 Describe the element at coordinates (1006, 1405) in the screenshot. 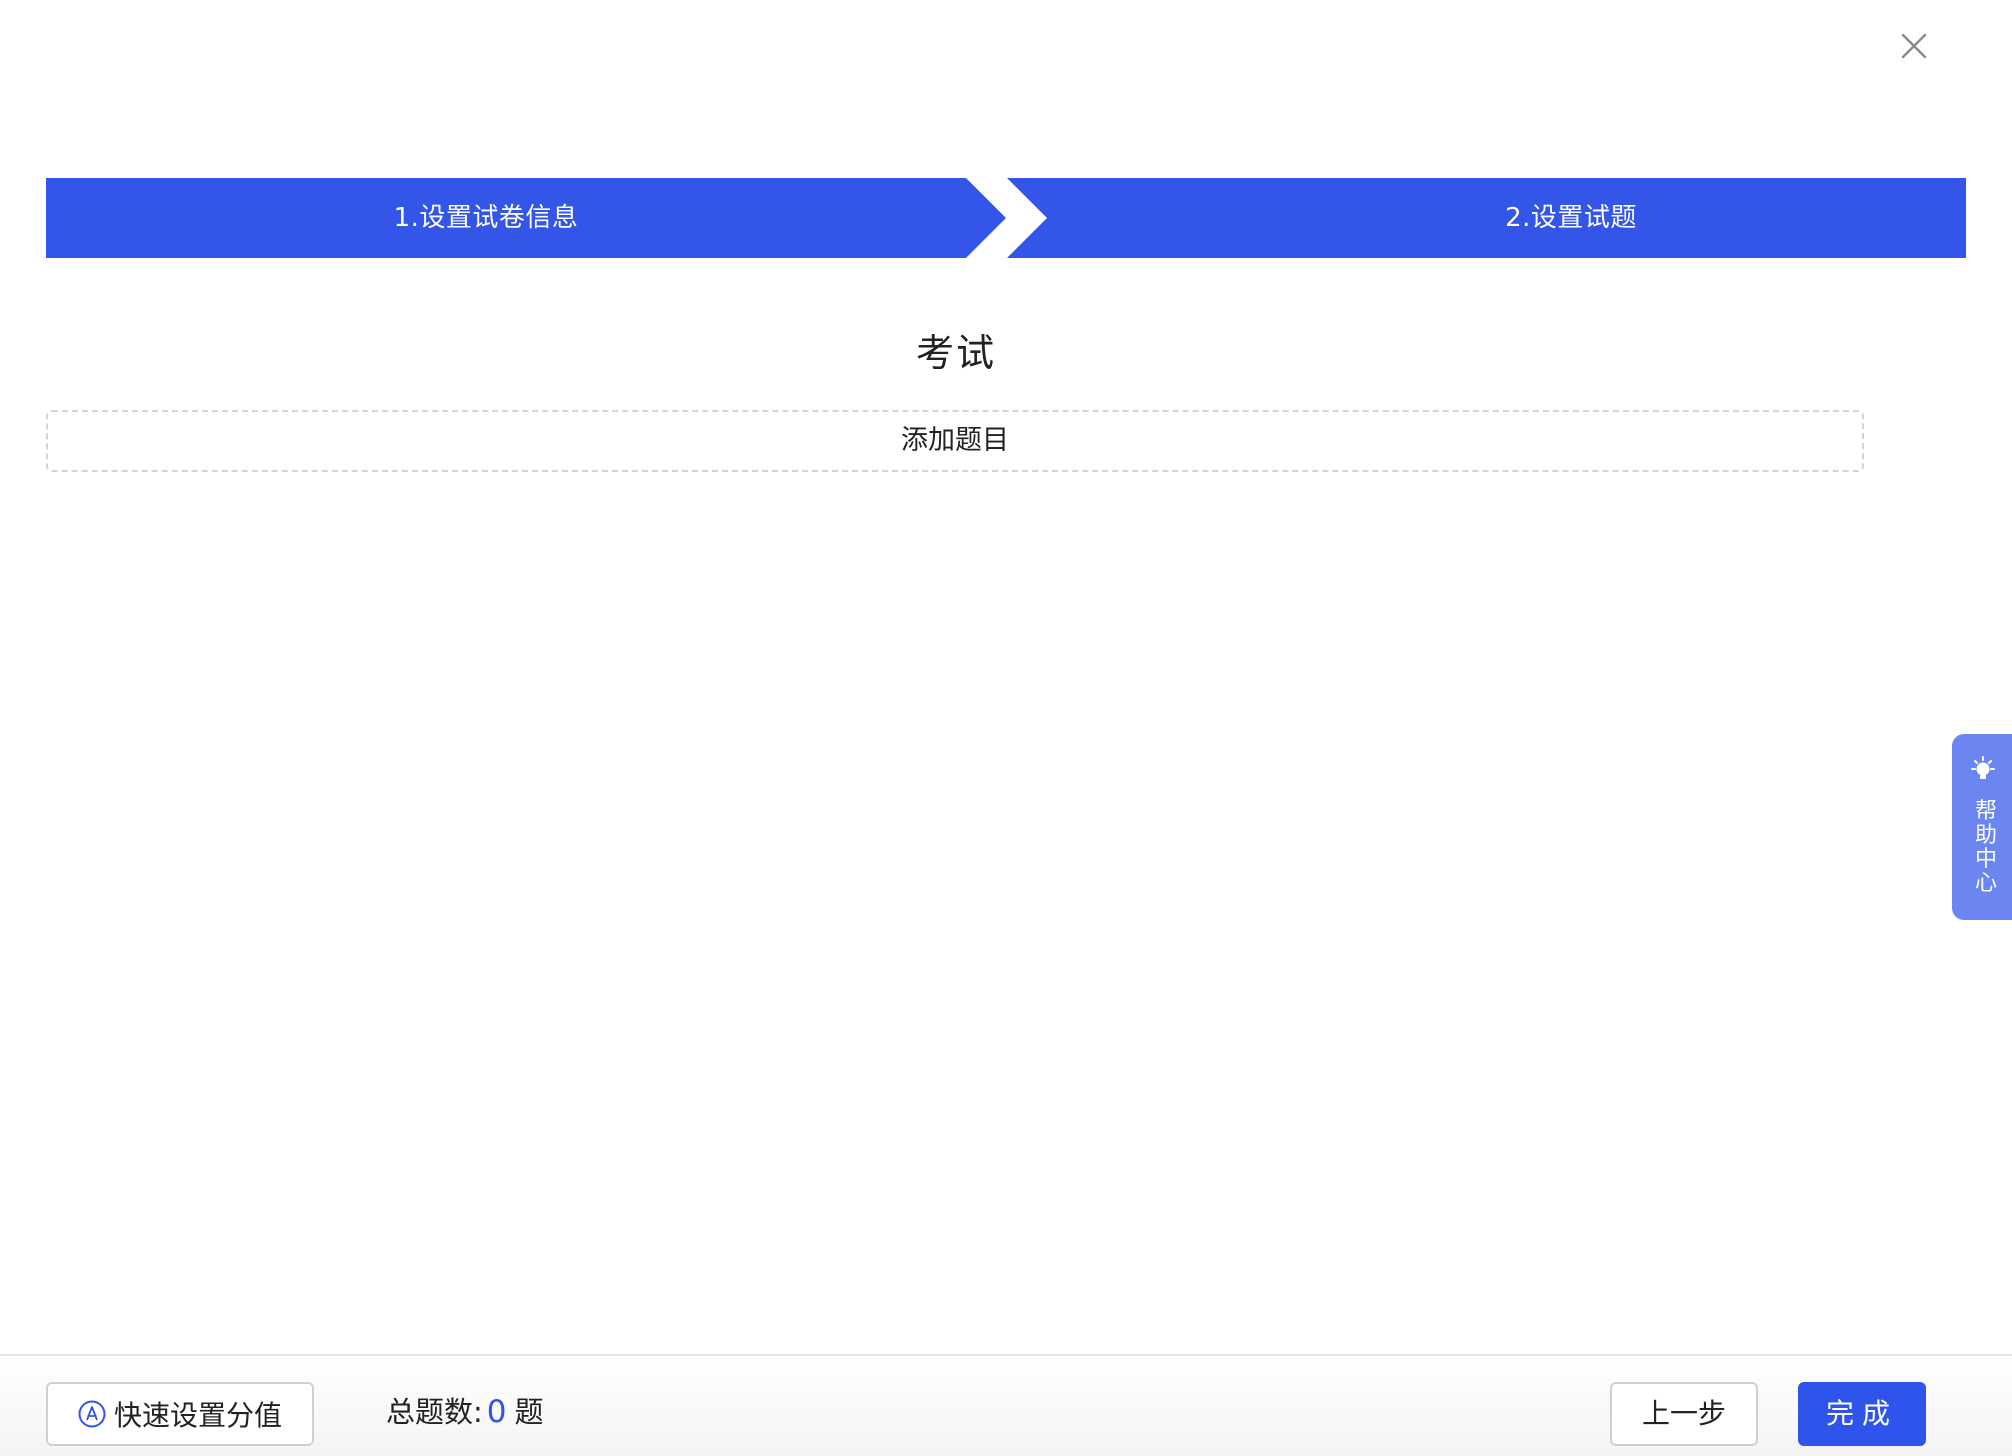

I see `footer-bar: 快速设置分值 总题数: 0 题 上一步 完成` at that location.